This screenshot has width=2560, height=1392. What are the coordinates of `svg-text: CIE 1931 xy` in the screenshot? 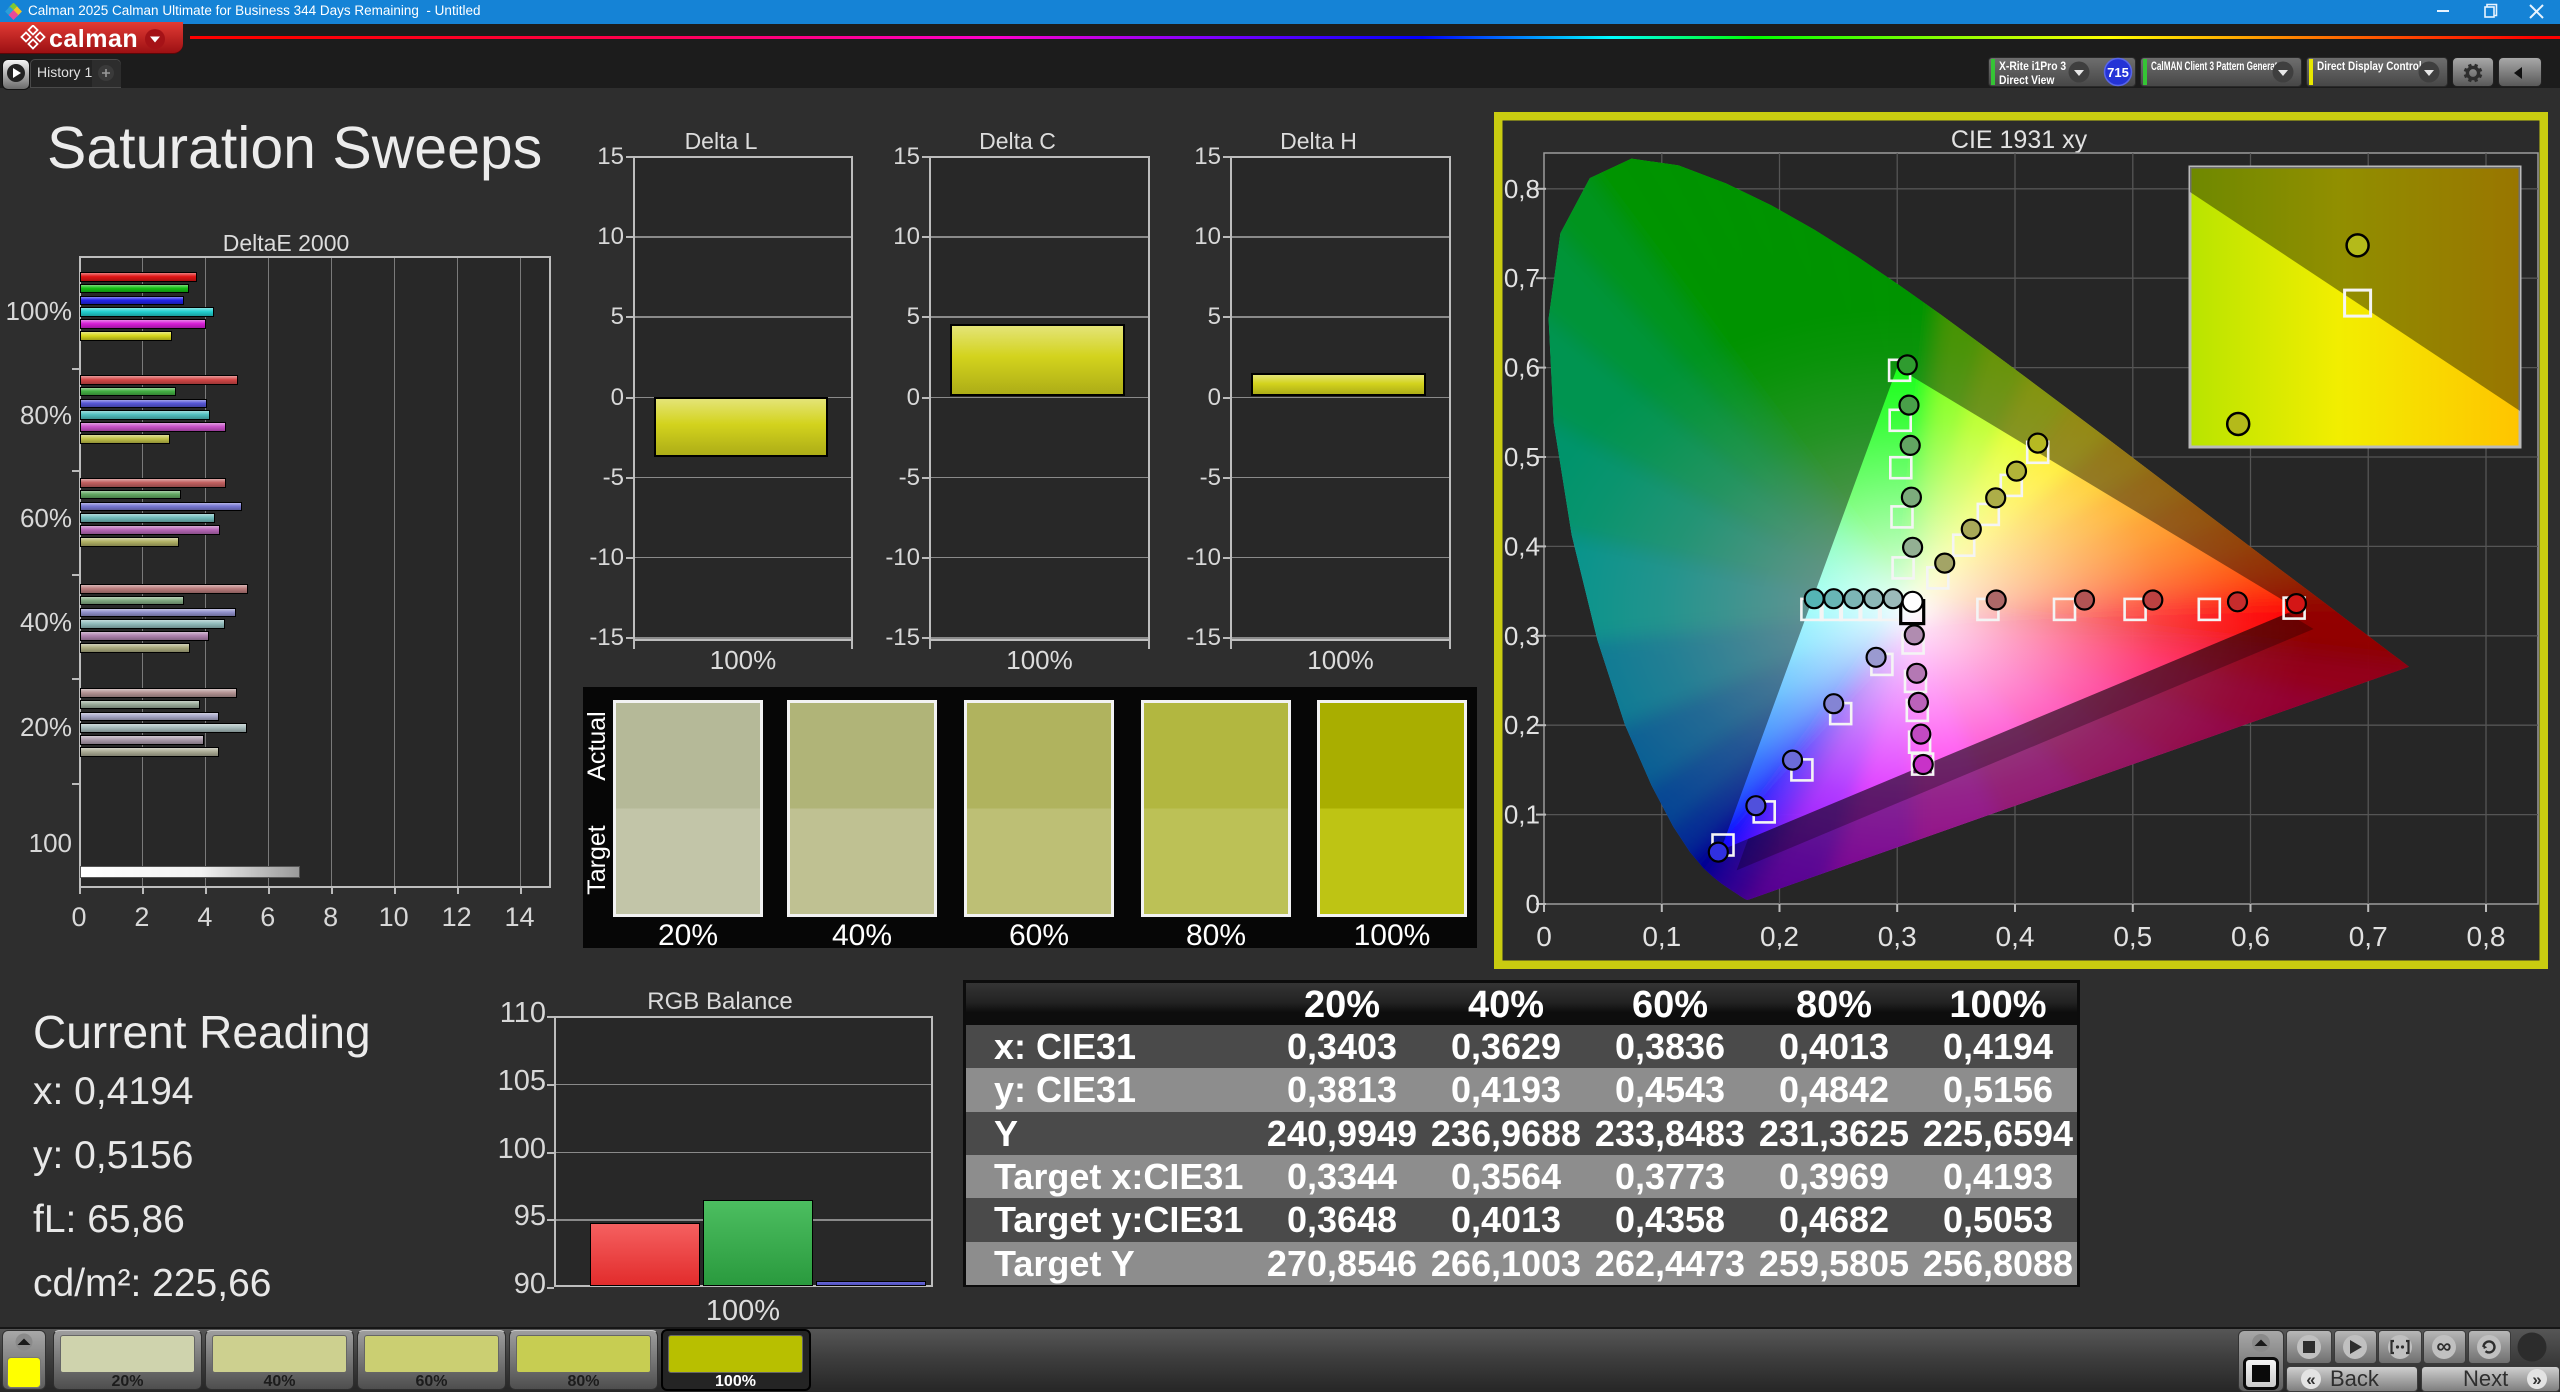 It's located at (2019, 140).